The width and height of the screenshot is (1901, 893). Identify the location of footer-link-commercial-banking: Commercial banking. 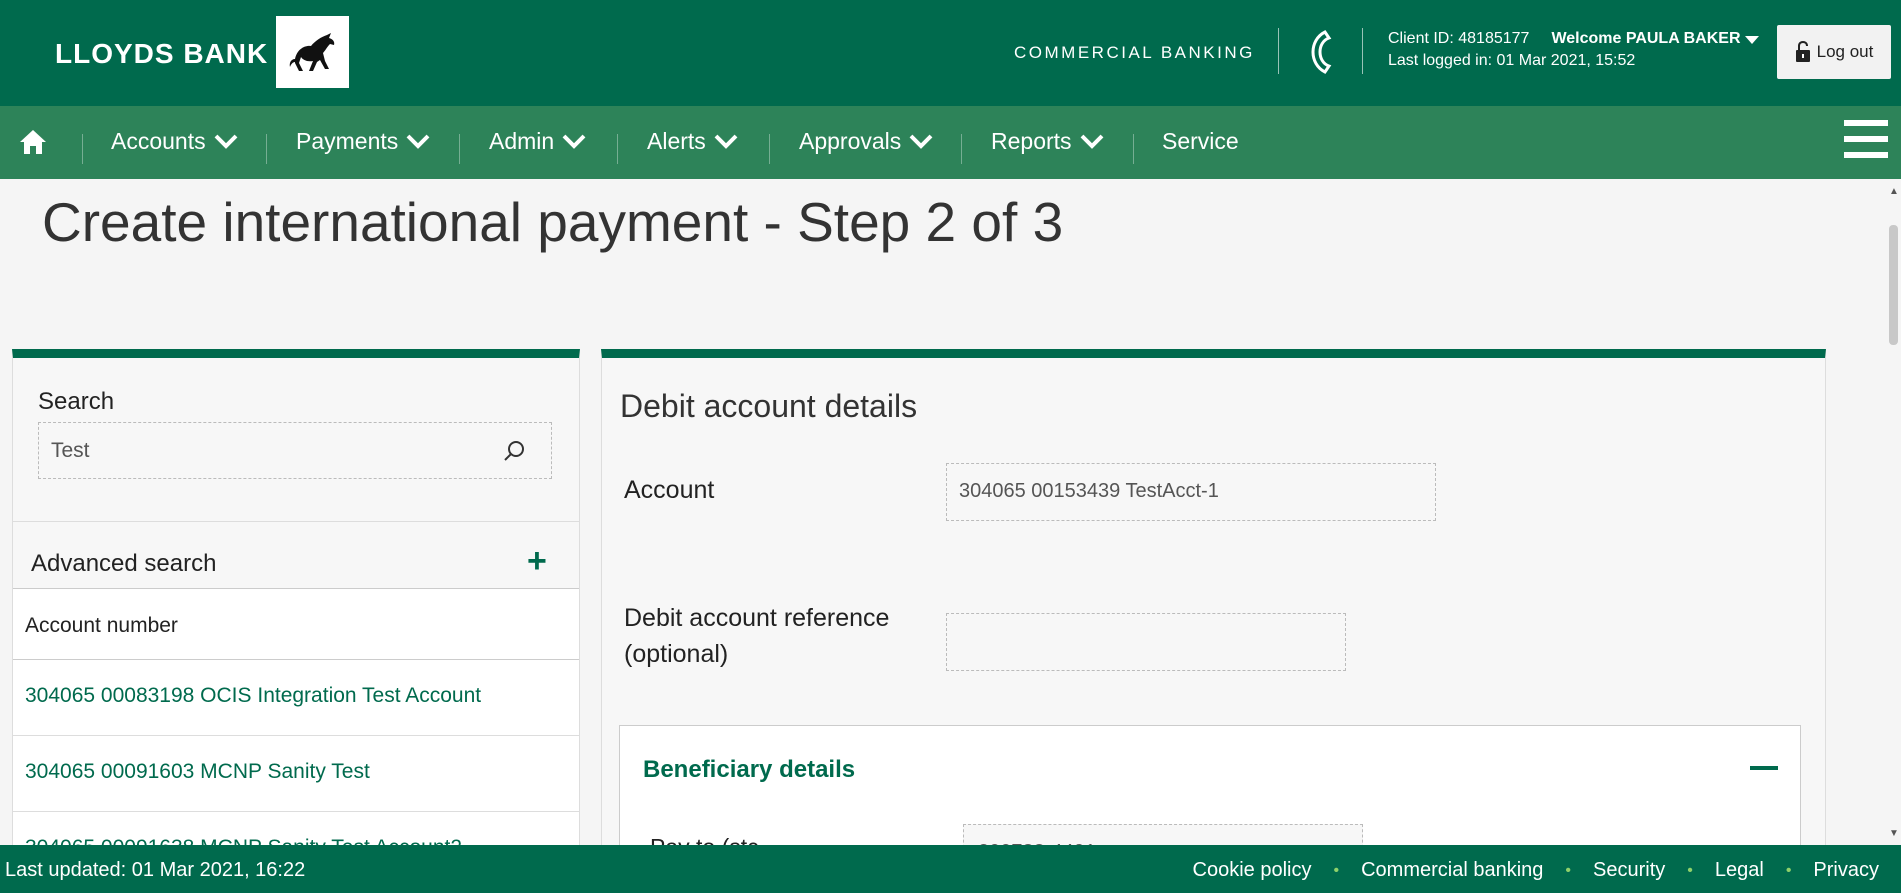
(1452, 870).